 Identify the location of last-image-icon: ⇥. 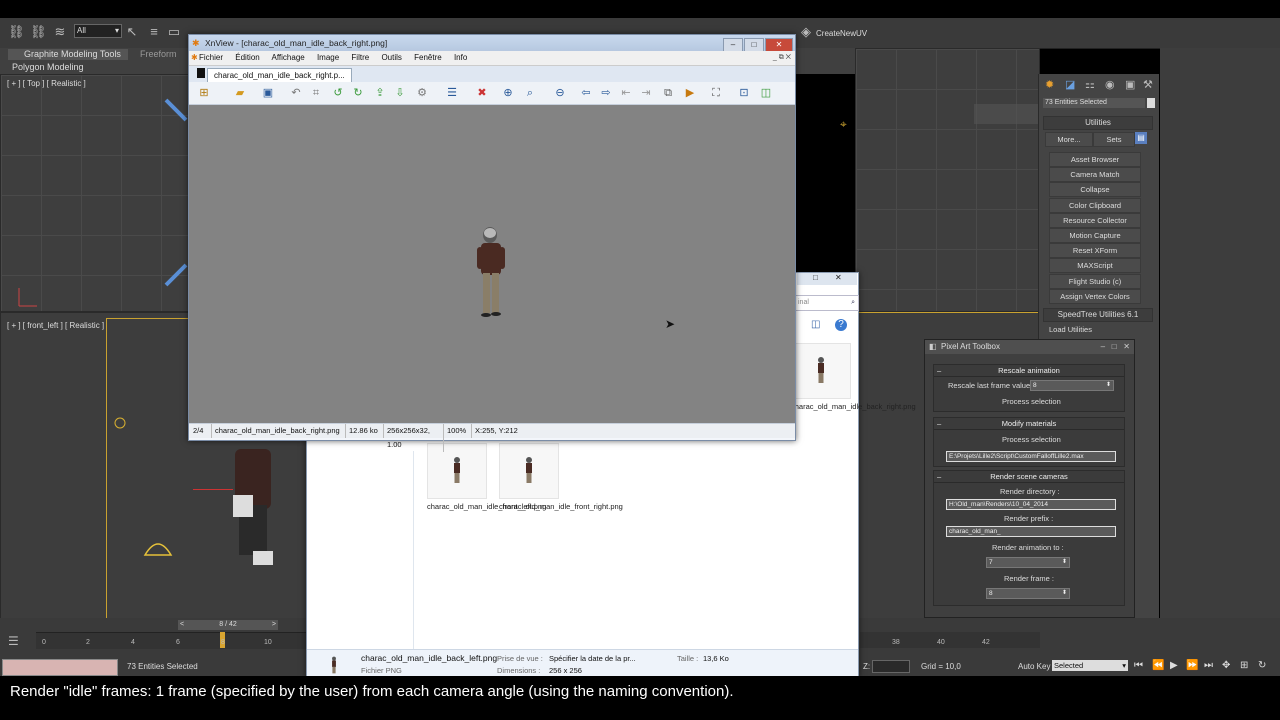
(646, 93).